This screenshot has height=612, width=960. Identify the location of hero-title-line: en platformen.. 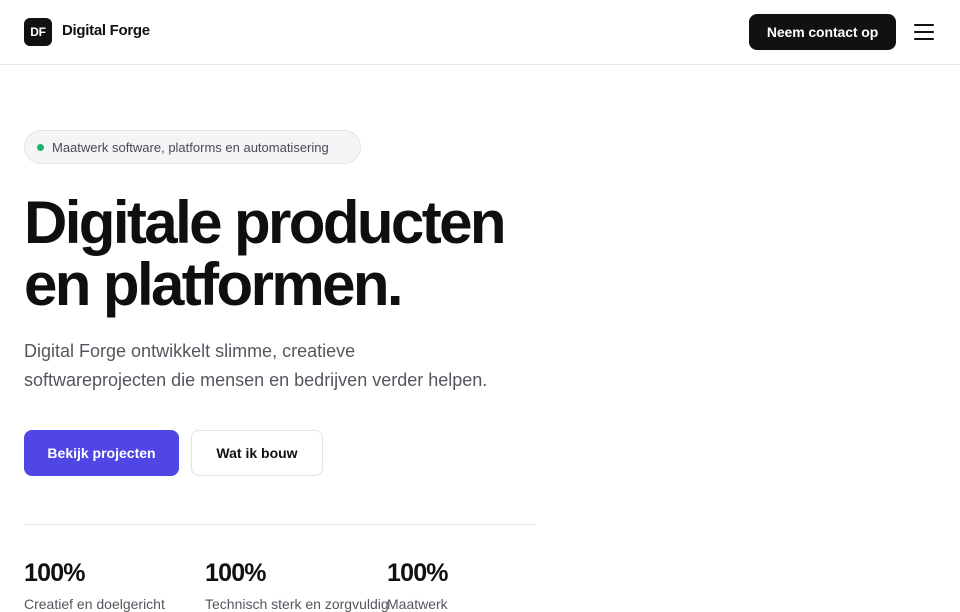
(214, 284).